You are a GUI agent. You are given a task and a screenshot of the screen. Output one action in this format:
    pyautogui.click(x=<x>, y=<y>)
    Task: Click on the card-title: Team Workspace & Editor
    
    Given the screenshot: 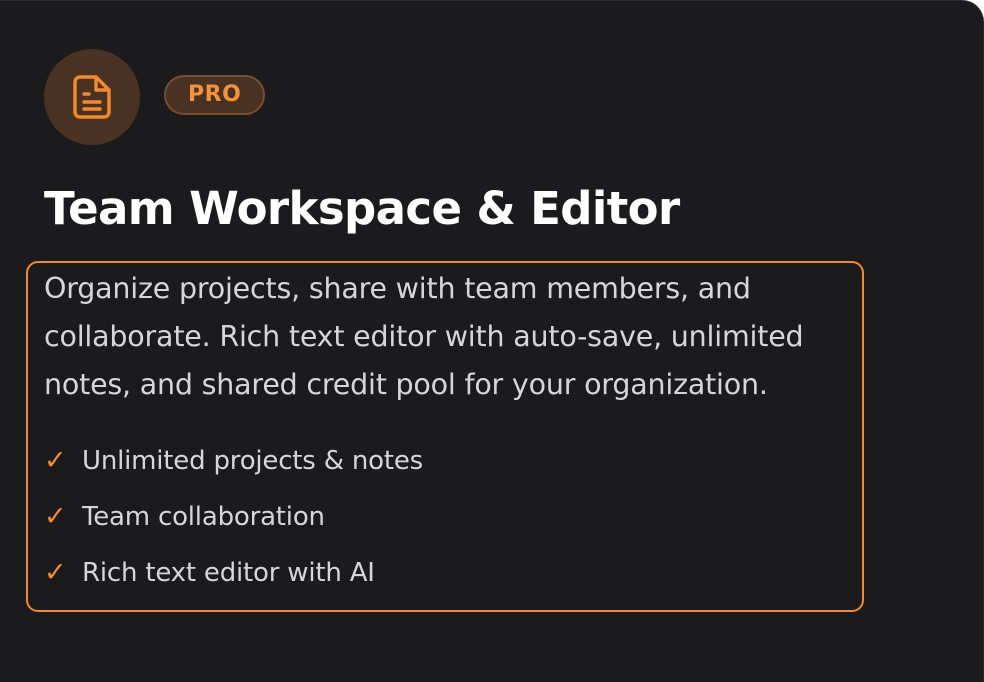 What is the action you would take?
    pyautogui.click(x=362, y=208)
    